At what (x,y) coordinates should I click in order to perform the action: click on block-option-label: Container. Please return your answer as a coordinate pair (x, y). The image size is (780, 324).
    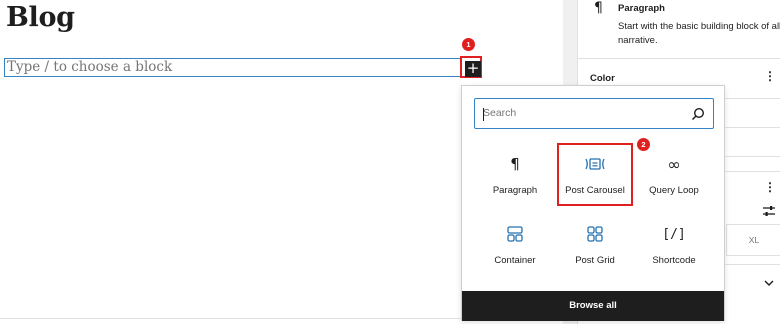
    Looking at the image, I should click on (515, 260).